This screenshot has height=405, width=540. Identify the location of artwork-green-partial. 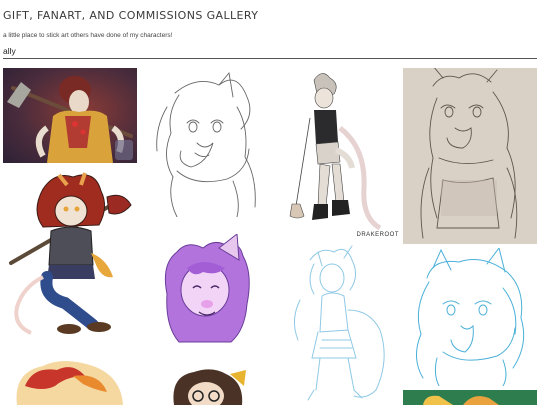
(470, 397).